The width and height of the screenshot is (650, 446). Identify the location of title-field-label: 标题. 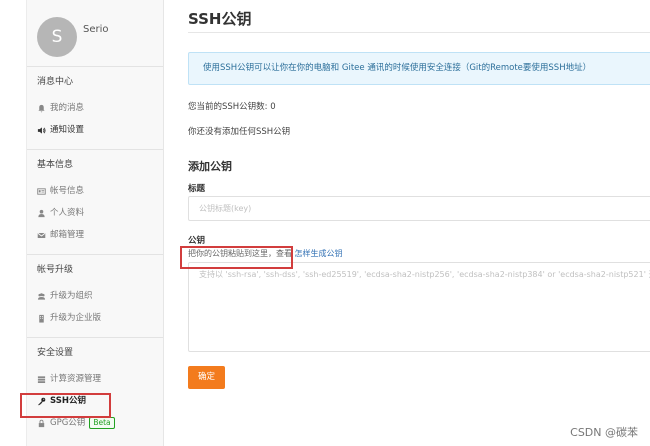
(197, 189).